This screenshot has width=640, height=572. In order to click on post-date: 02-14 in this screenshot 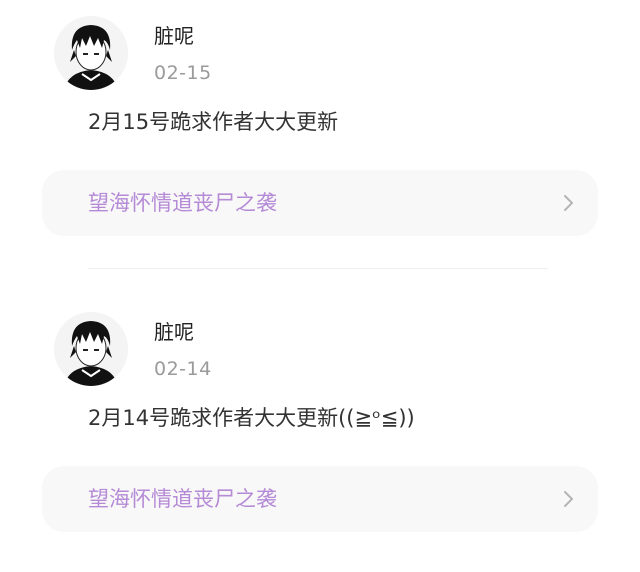, I will do `click(183, 369)`.